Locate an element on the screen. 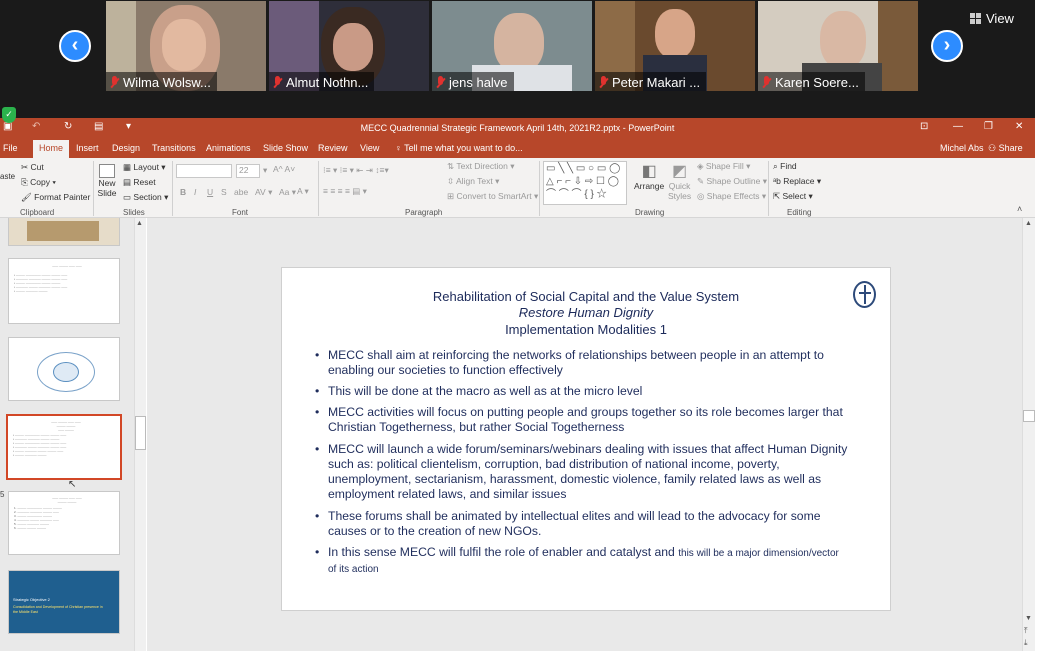  window-edge is located at coordinates (1041, 325).